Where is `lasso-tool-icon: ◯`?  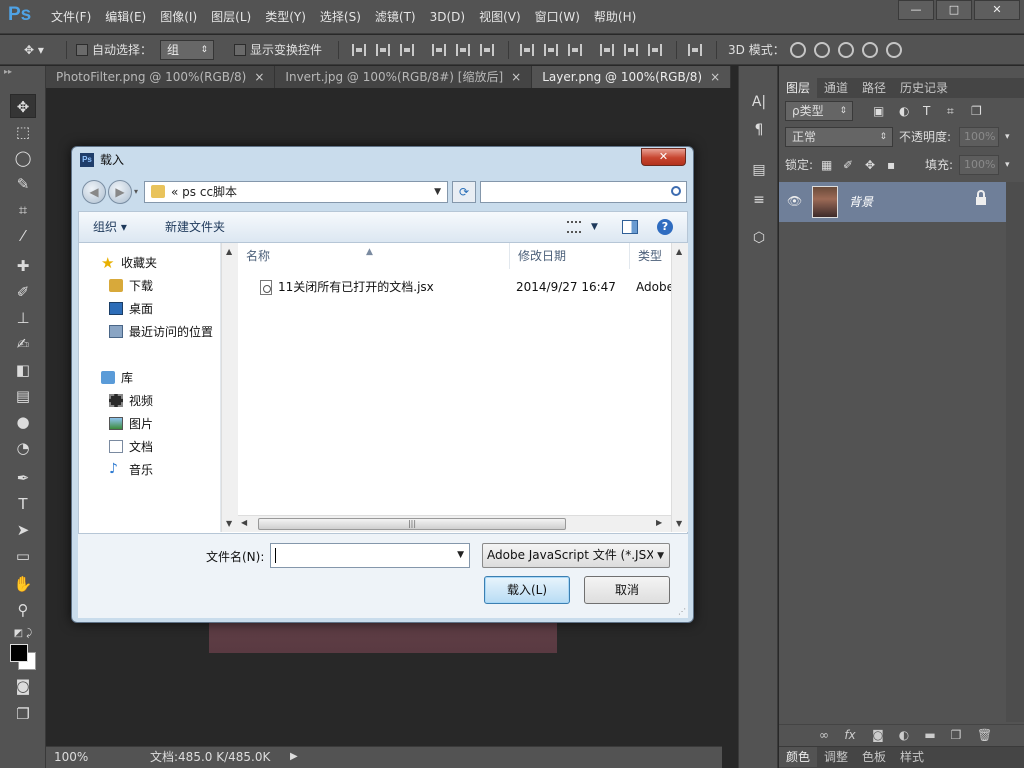
lasso-tool-icon: ◯ is located at coordinates (23, 158).